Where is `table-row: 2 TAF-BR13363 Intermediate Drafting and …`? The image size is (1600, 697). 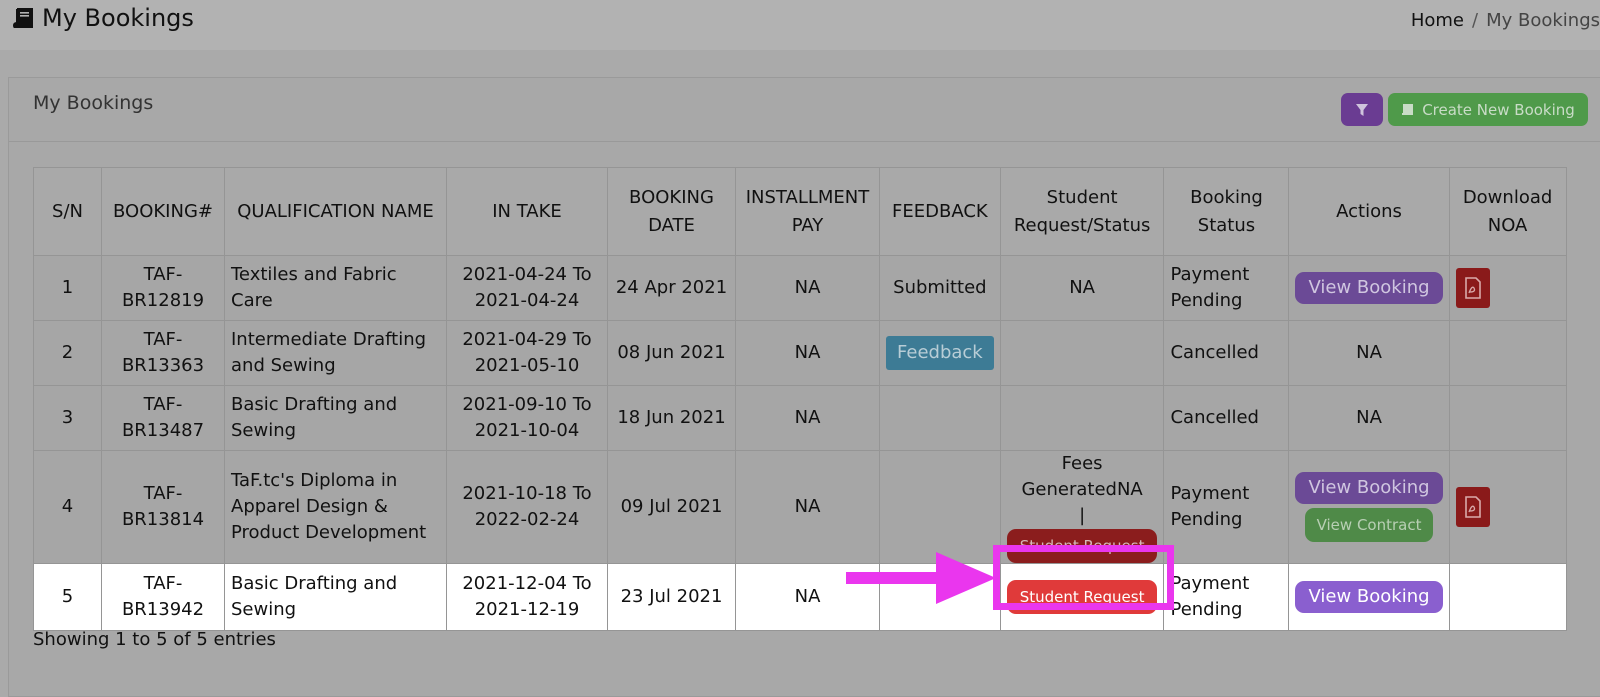
table-row: 2 TAF-BR13363 Intermediate Drafting and … is located at coordinates (800, 353).